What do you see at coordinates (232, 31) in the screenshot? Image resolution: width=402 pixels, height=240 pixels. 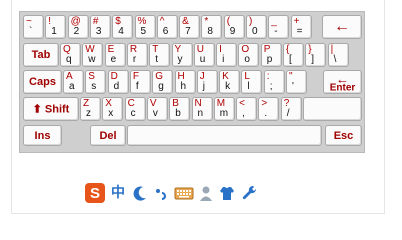 I see `base-char: 9` at bounding box center [232, 31].